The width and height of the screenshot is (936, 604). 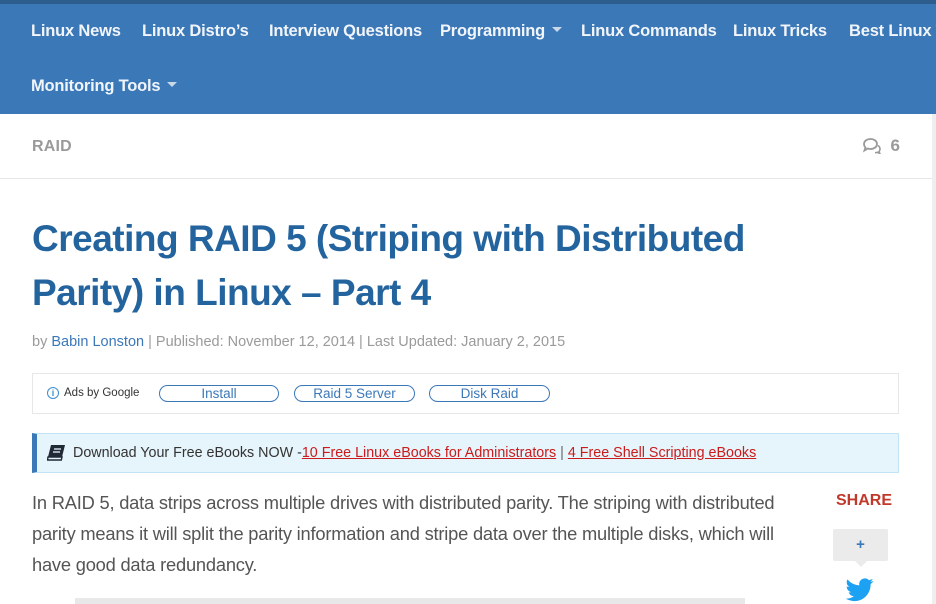 I want to click on nav-item-monitoring-tools: Monitoring Tools, so click(x=104, y=86).